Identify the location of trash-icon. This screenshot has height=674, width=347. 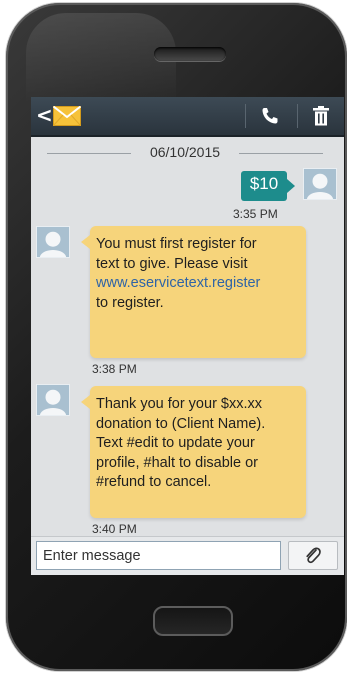
(321, 116).